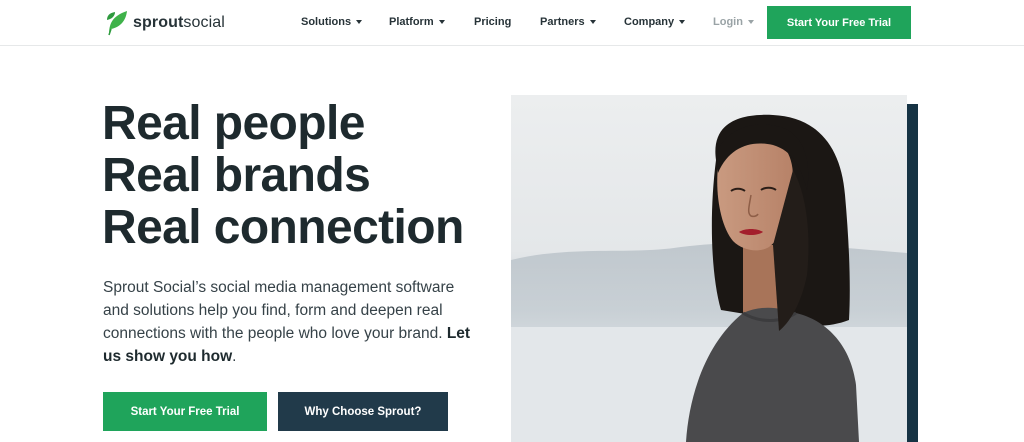 This screenshot has width=1024, height=442. I want to click on start-free-trial-button: Start Your Free Trial, so click(185, 411).